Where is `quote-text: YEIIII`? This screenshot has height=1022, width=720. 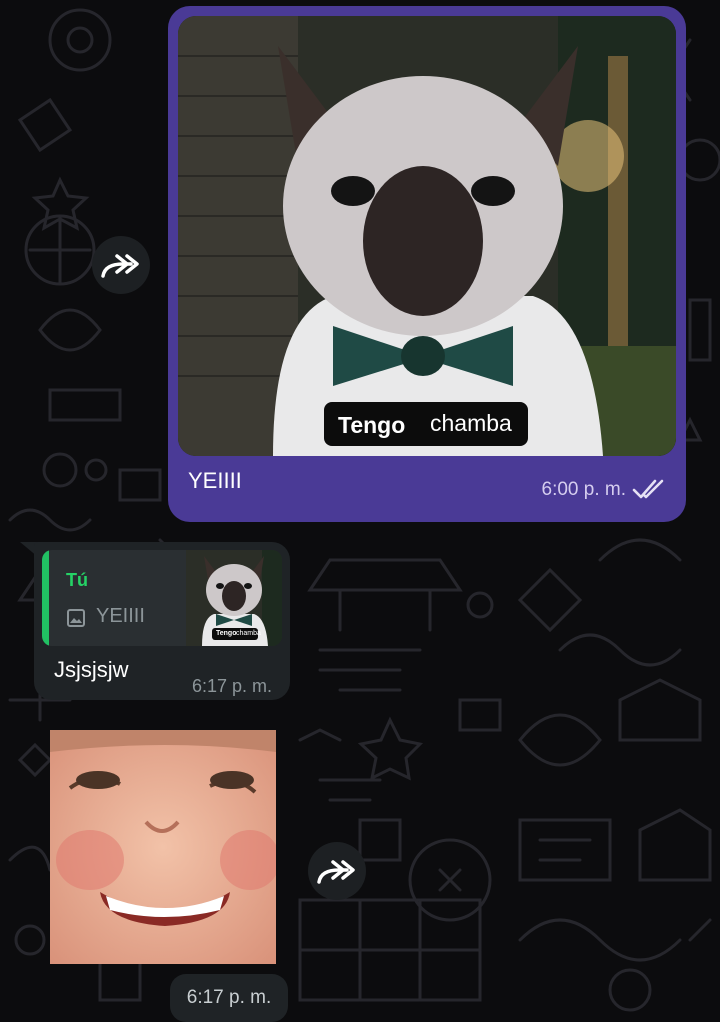 quote-text: YEIIII is located at coordinates (120, 616).